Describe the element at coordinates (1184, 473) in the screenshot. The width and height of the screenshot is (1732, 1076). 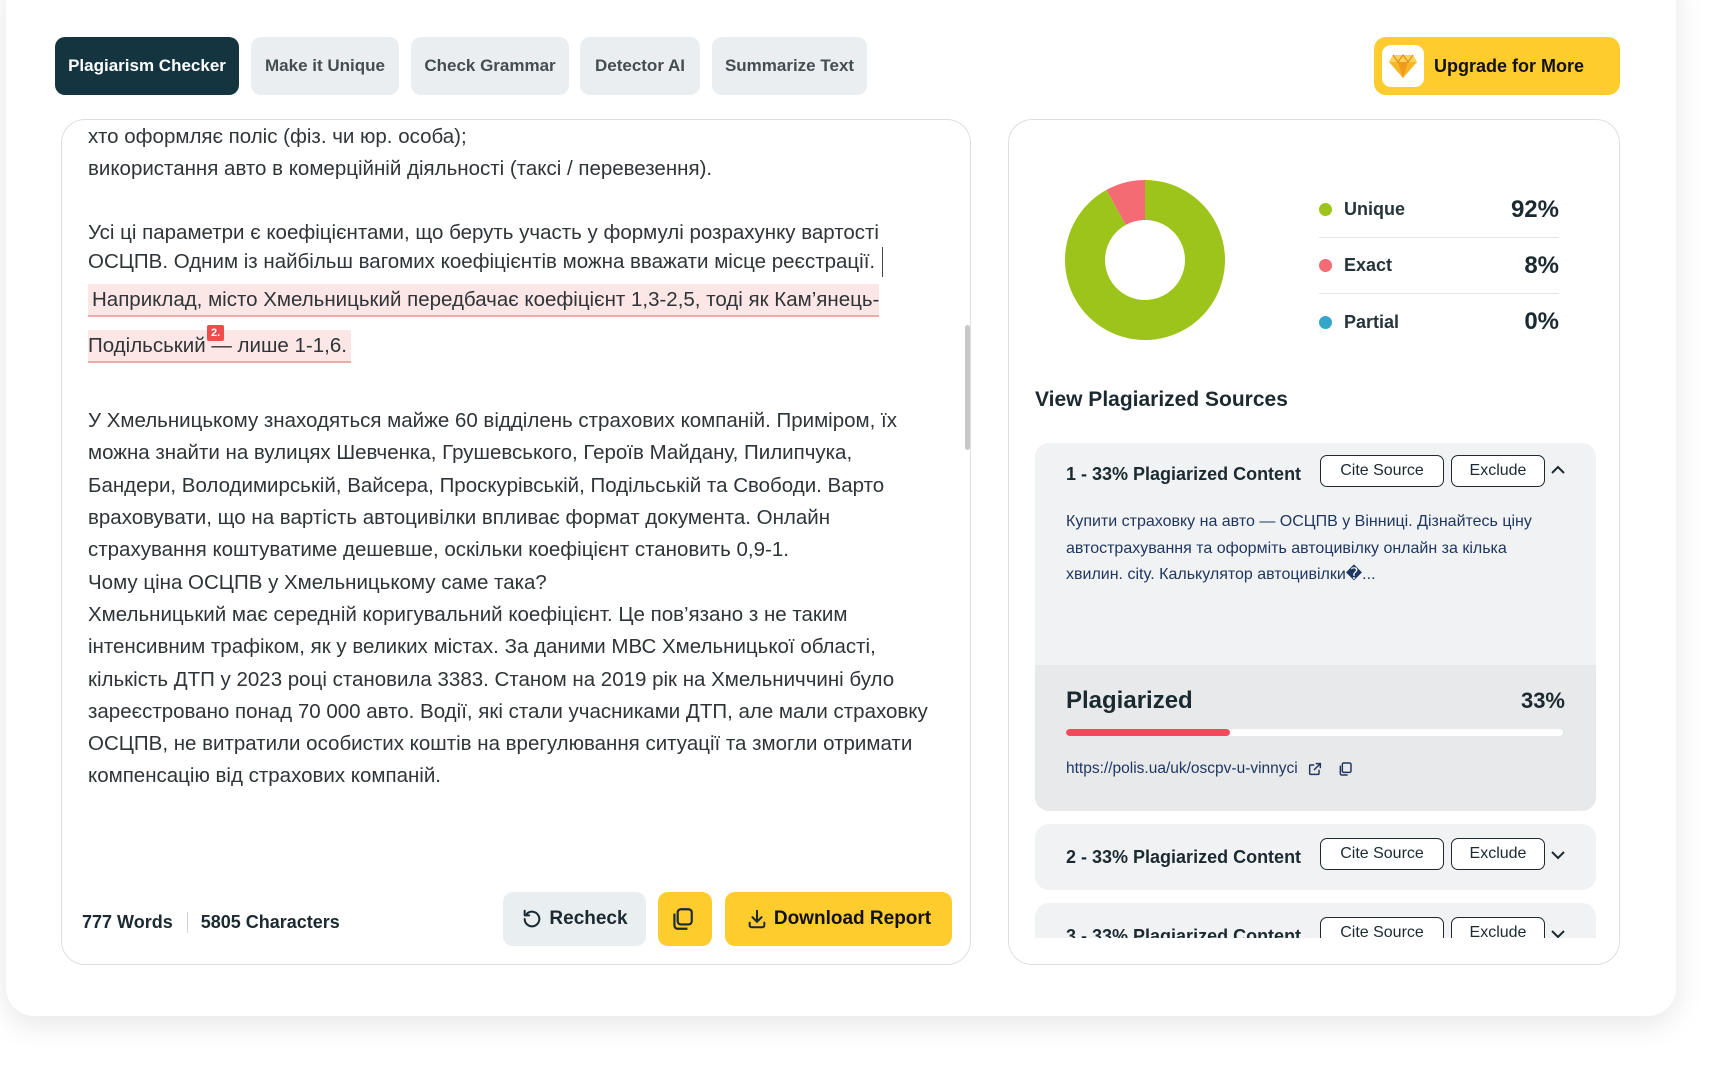
I see `source-title: 1 - 33% Plagiarized Content` at that location.